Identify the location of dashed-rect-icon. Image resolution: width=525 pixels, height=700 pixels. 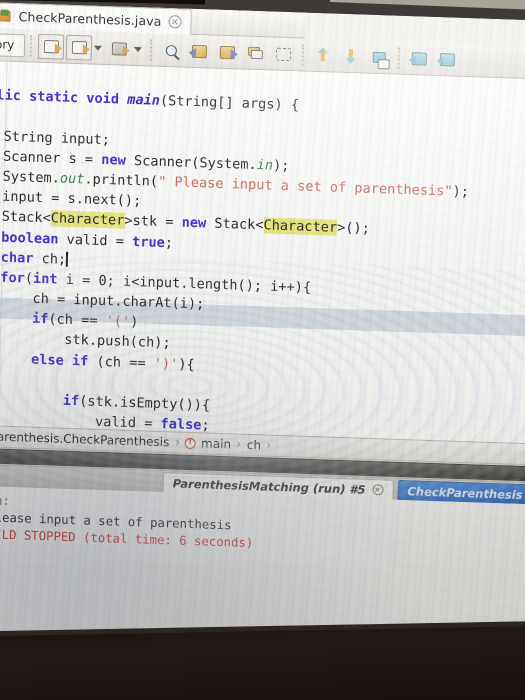
(283, 54).